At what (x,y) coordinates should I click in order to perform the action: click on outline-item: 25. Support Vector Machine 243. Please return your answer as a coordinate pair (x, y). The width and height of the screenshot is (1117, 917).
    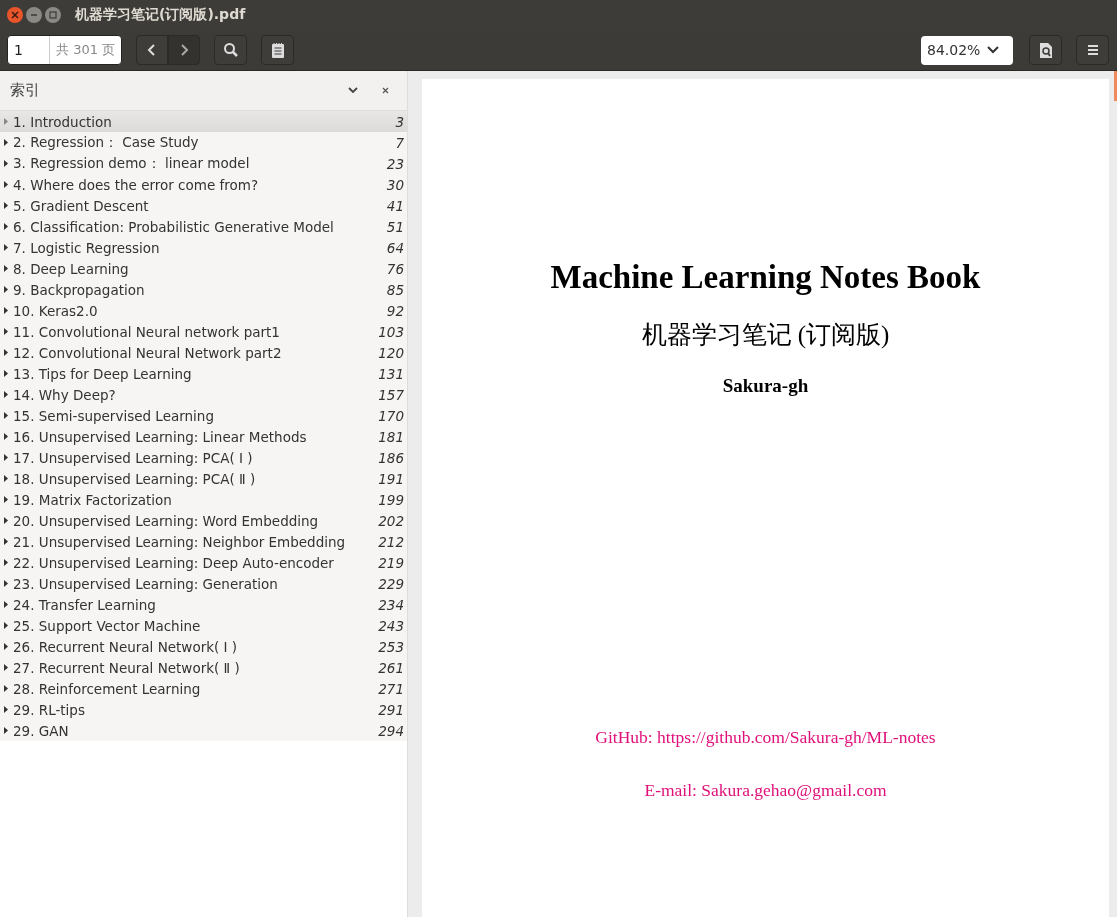
    Looking at the image, I should click on (203, 625).